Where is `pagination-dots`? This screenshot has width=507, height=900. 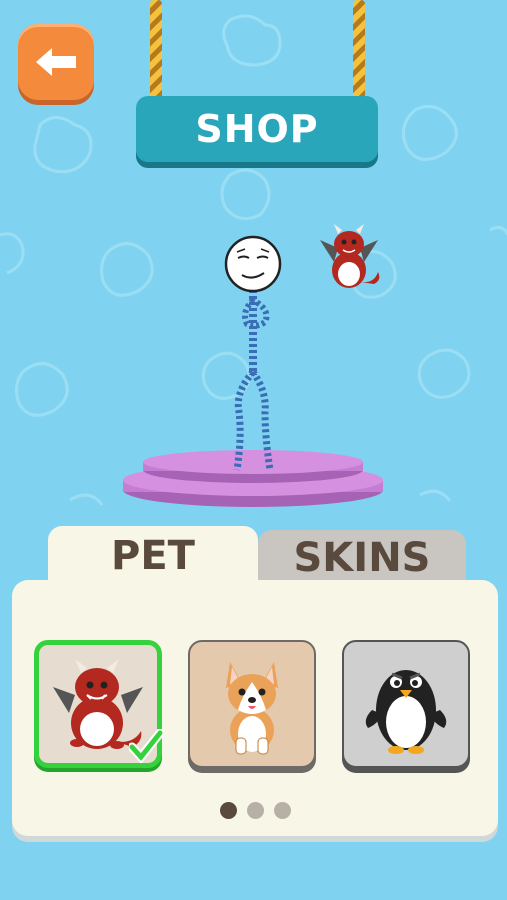 pagination-dots is located at coordinates (260, 811).